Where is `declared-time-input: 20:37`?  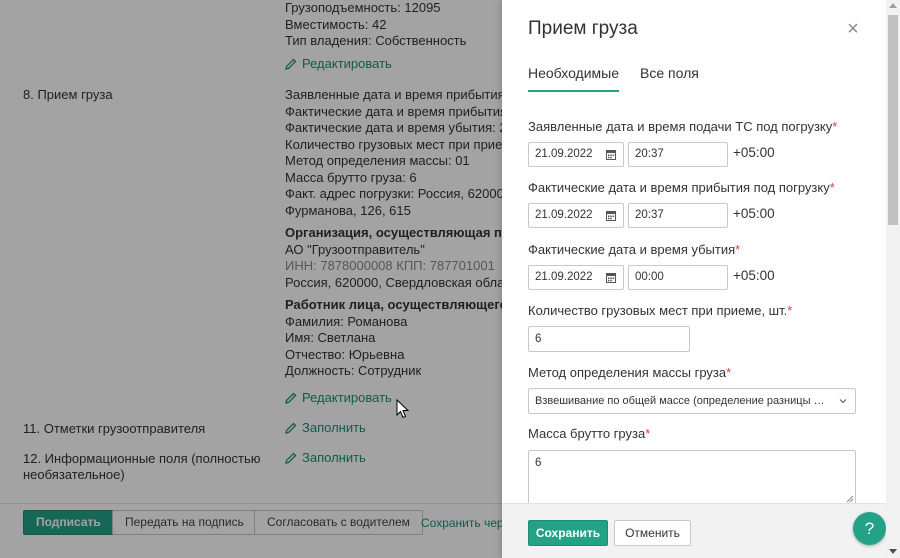
declared-time-input: 20:37 is located at coordinates (678, 154).